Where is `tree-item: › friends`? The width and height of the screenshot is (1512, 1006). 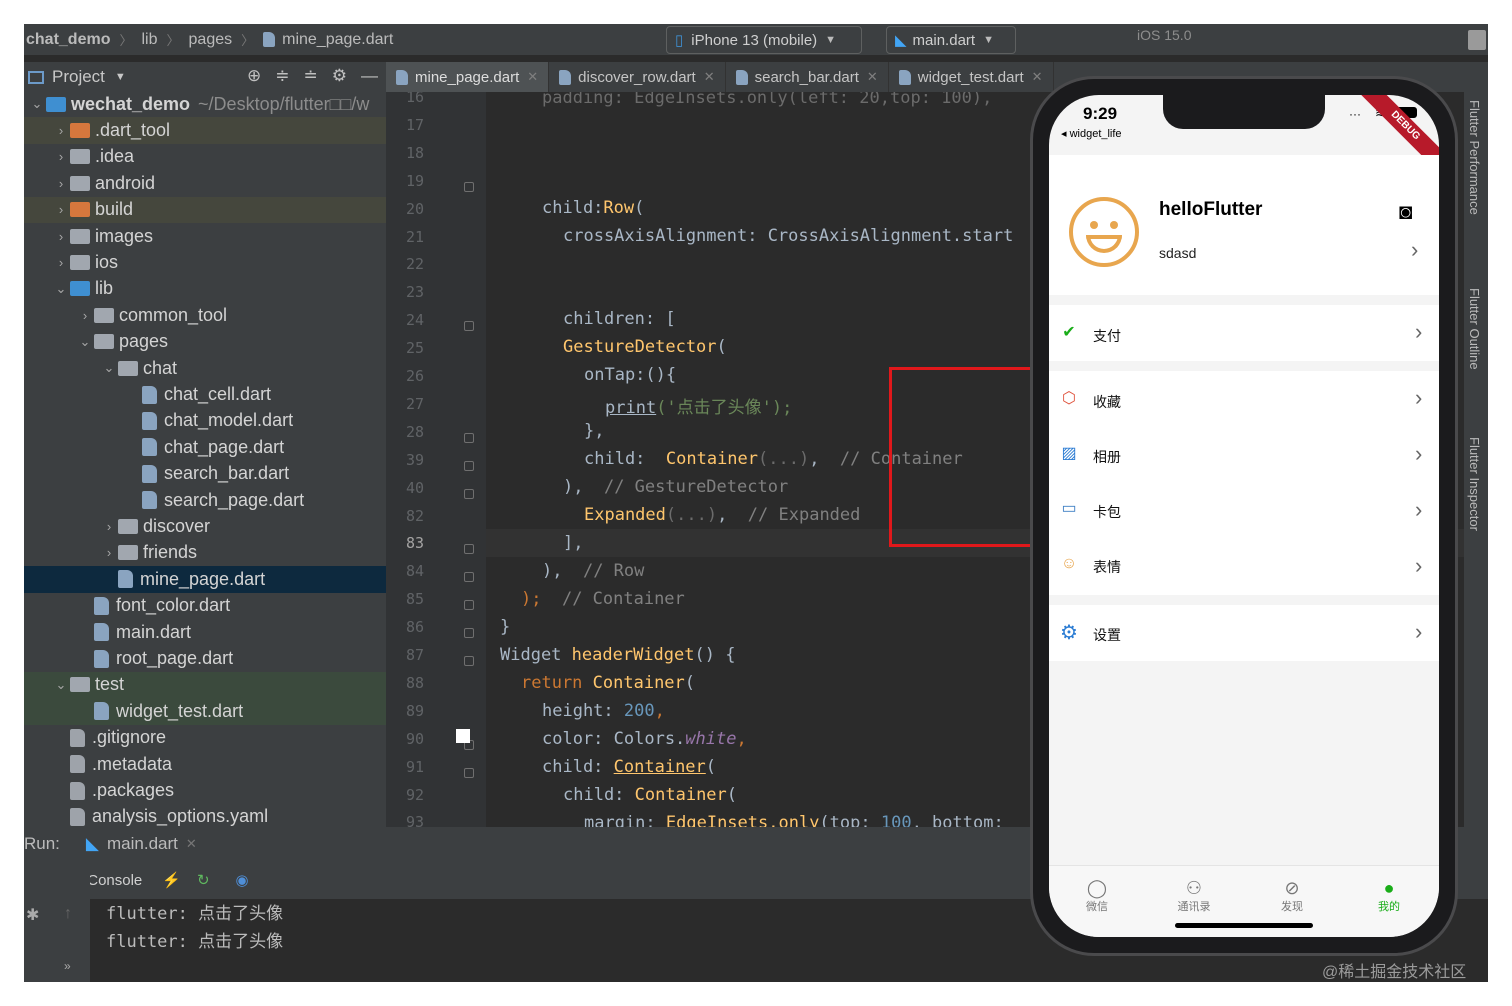
tree-item: › friends is located at coordinates (205, 553).